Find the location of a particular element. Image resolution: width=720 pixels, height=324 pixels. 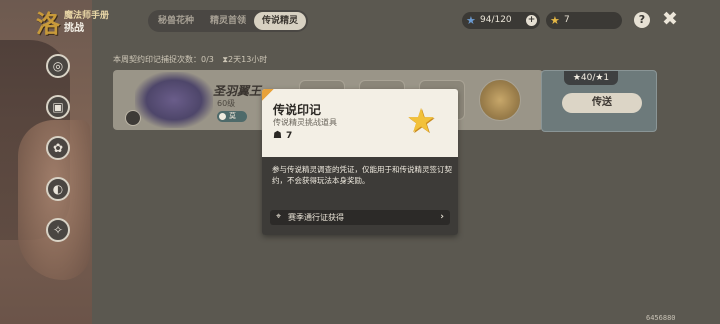

stamina-counter: ★ 94/120 + is located at coordinates (501, 20).